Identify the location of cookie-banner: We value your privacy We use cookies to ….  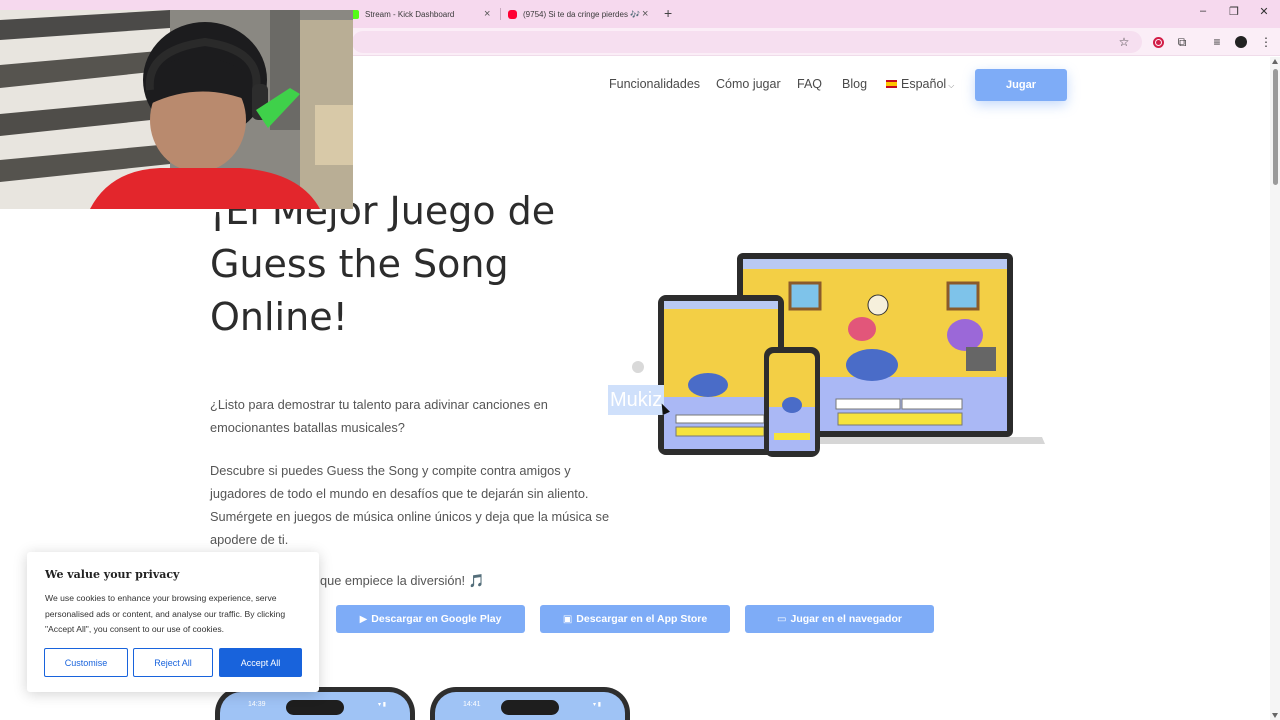
(173, 622).